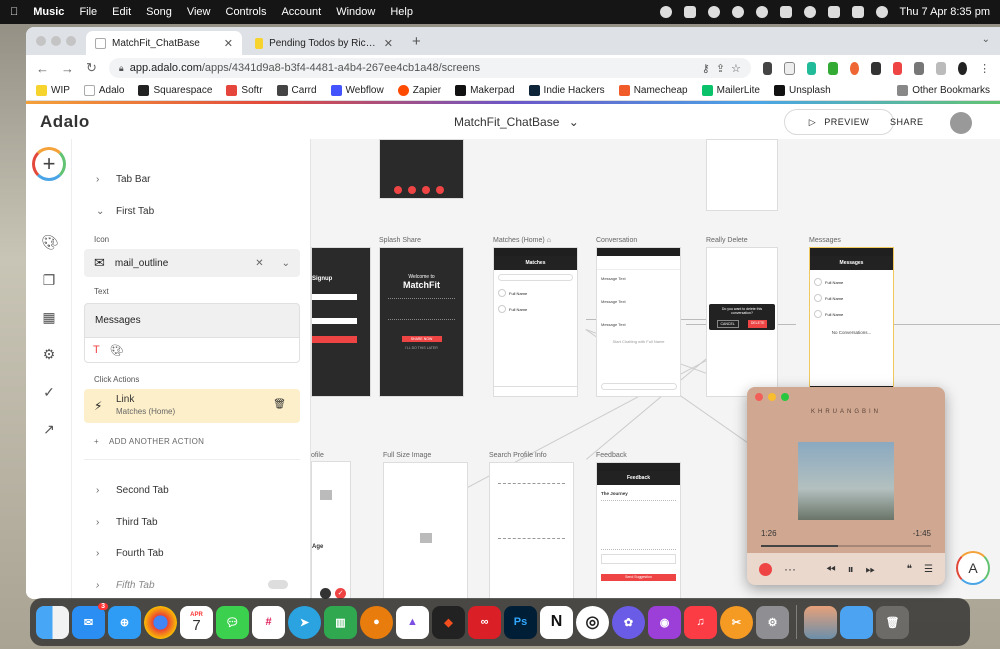 This screenshot has width=1000, height=649. What do you see at coordinates (516, 122) in the screenshot?
I see `app-name: MatchFit_ChatBase ⌄` at bounding box center [516, 122].